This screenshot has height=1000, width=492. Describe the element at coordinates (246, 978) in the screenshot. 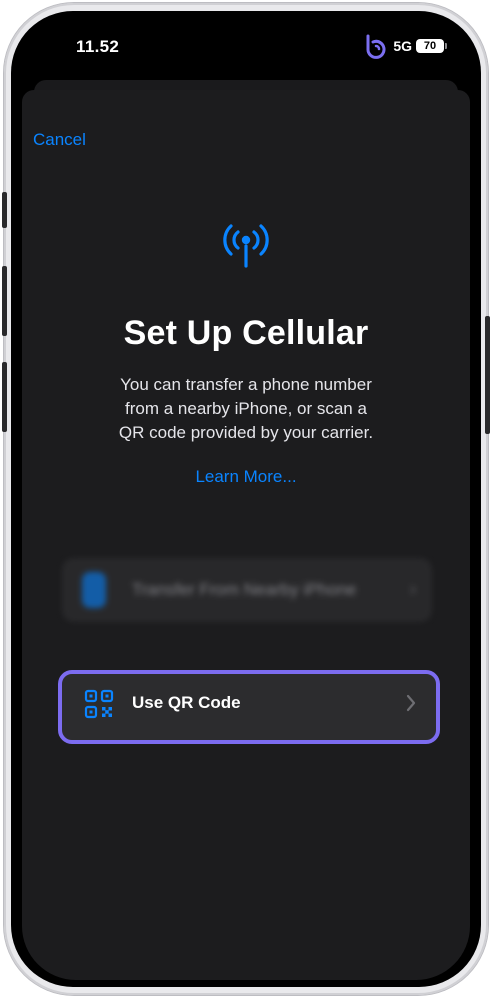

I see `home-indicator` at that location.